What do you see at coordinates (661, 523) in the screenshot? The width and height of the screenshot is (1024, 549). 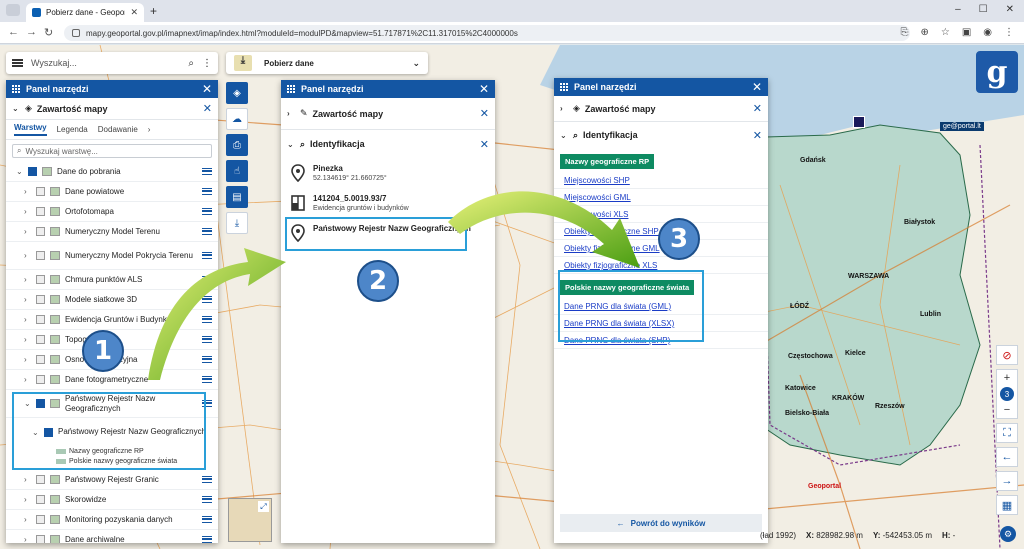 I see `back-to-results-button: ← Powrót do wyników` at bounding box center [661, 523].